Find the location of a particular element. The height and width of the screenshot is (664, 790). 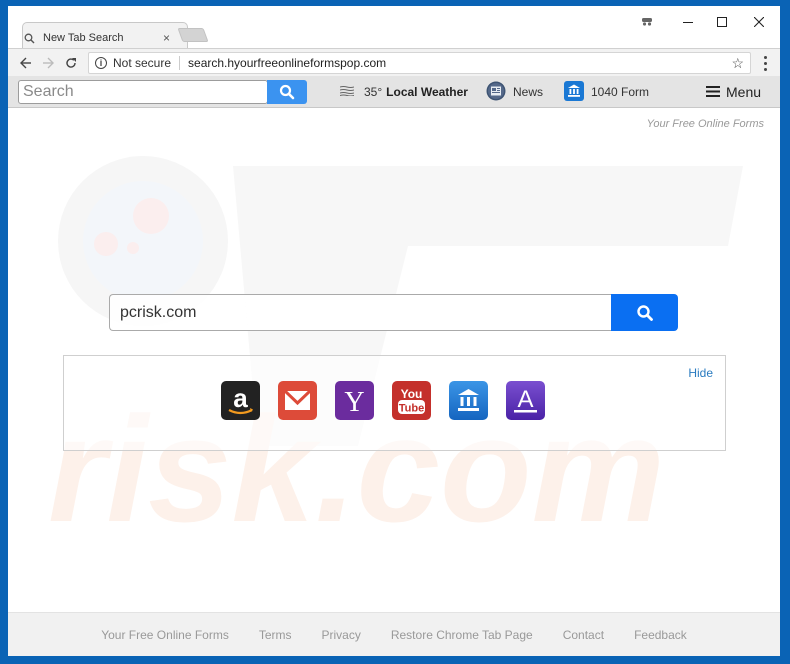

reload-button is located at coordinates (71, 63).